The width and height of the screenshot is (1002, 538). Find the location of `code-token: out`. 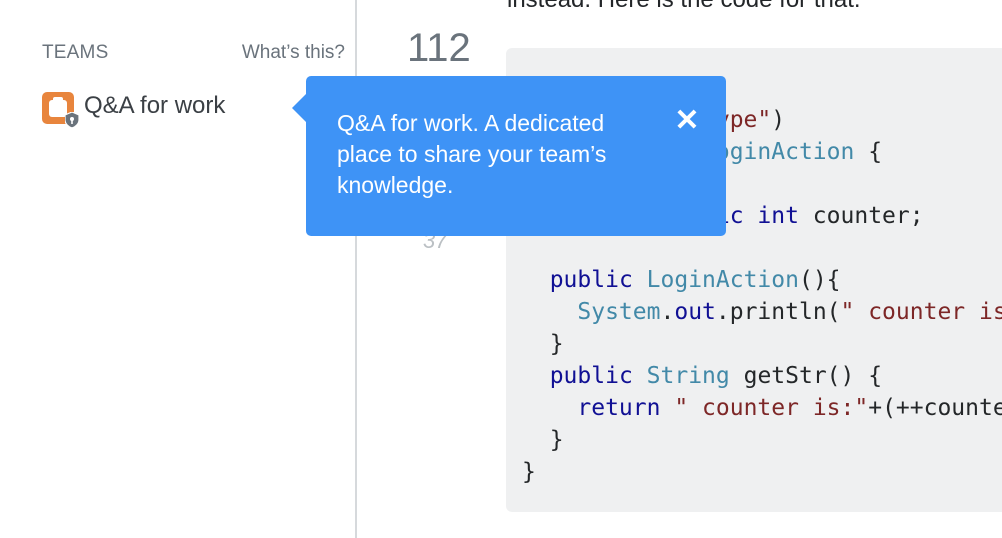

code-token: out is located at coordinates (695, 312).